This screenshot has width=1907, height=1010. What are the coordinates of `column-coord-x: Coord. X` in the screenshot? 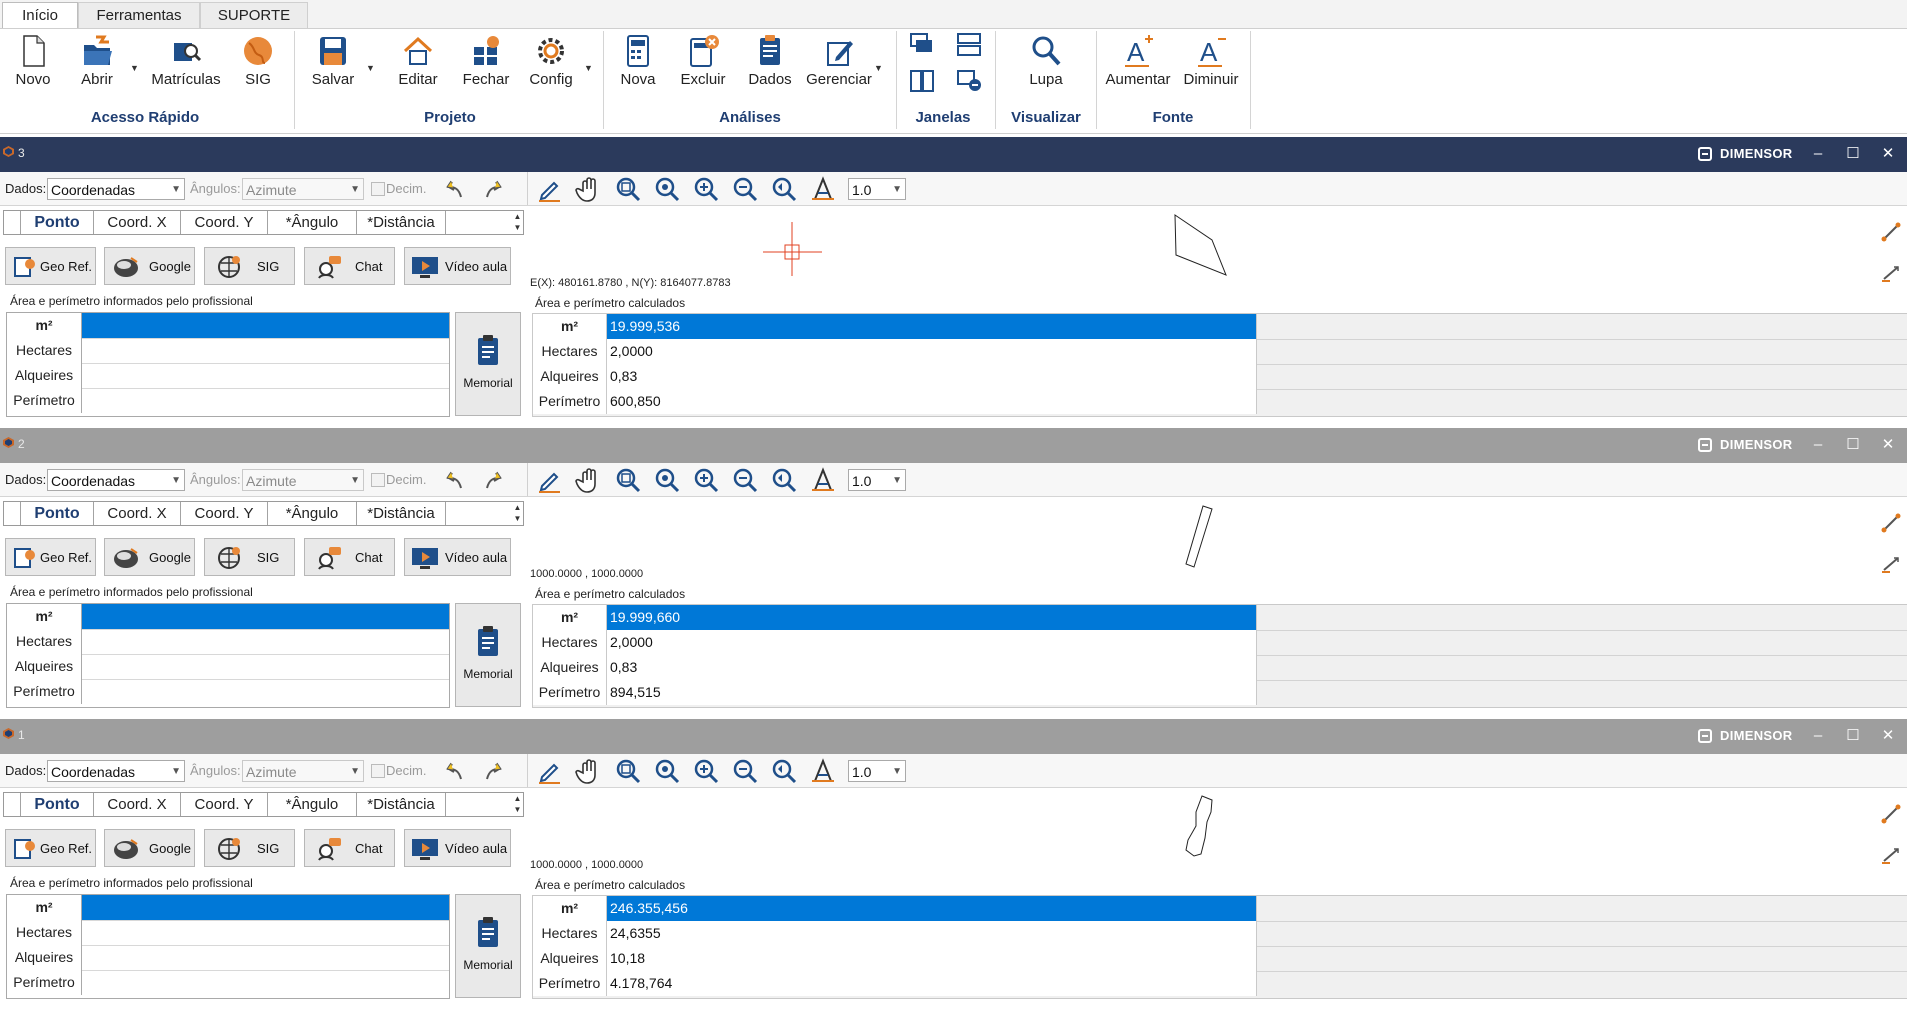 It's located at (137, 804).